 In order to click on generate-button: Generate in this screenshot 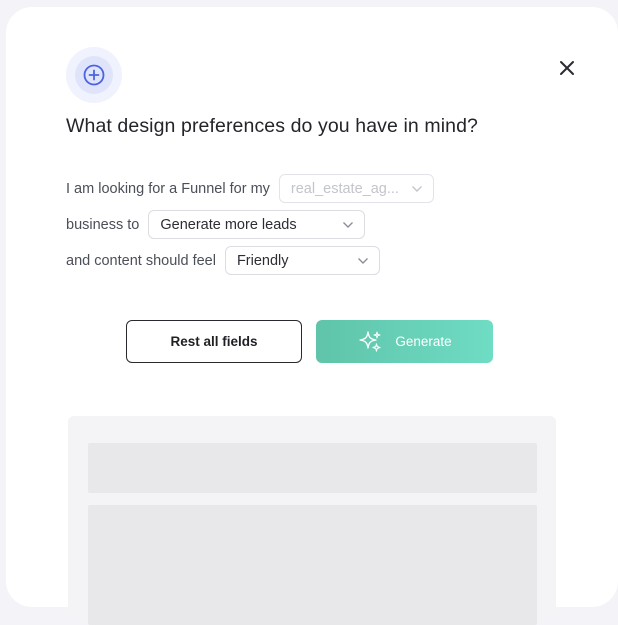, I will do `click(404, 341)`.